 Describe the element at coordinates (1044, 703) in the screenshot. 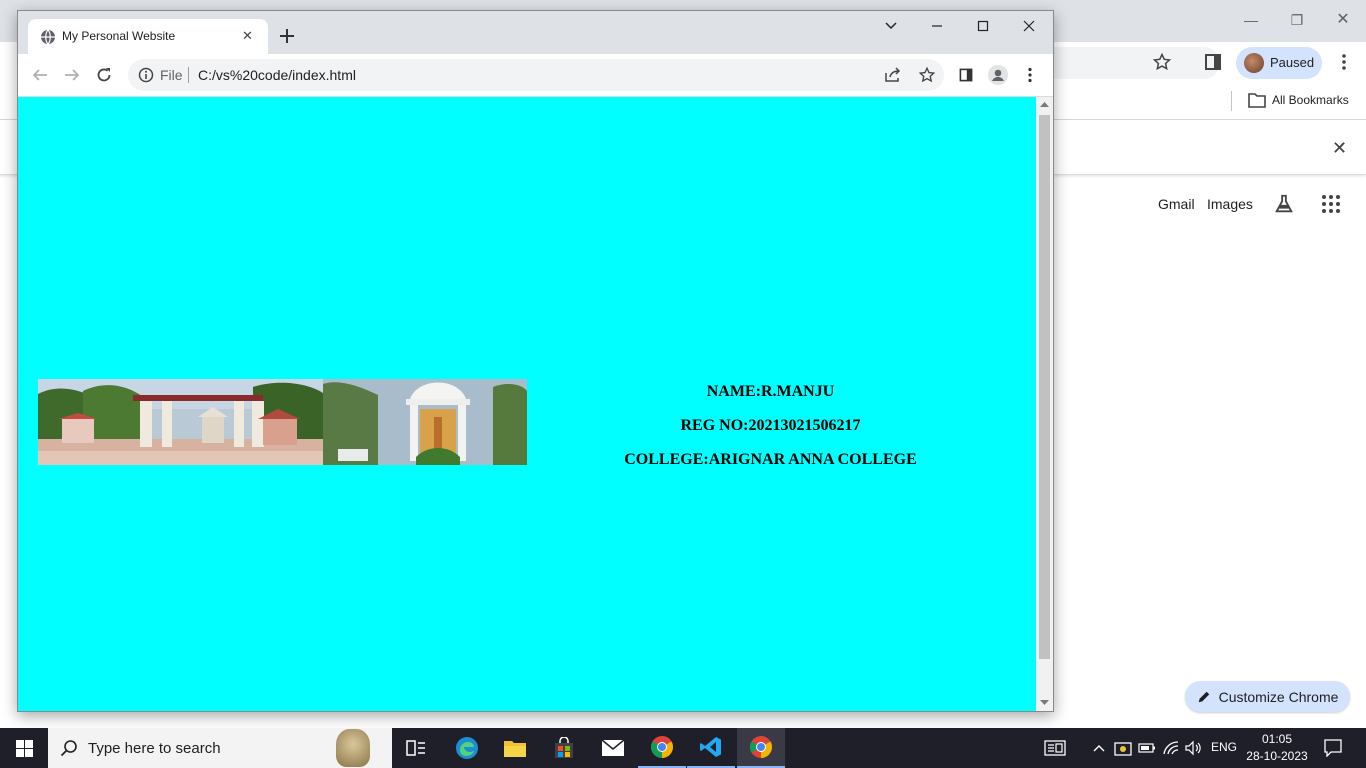

I see `scroll-down-arrow-icon` at that location.